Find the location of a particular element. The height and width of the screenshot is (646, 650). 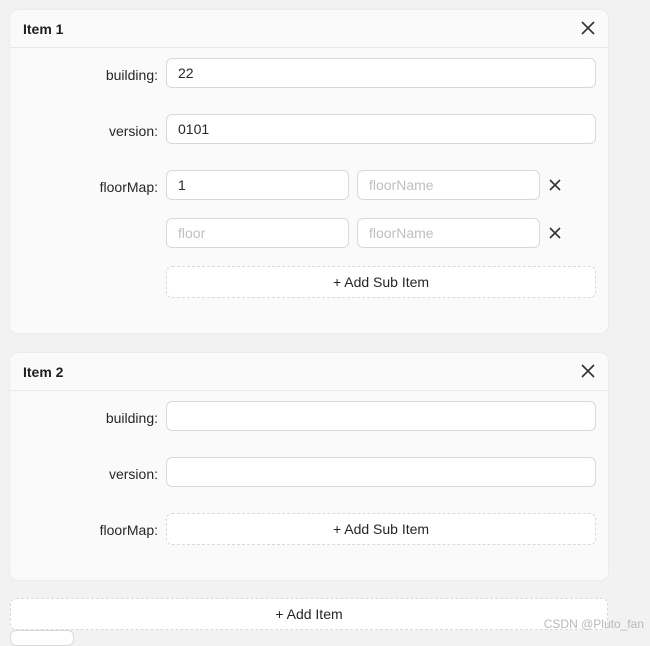

item-title: Item 2 is located at coordinates (43, 372).